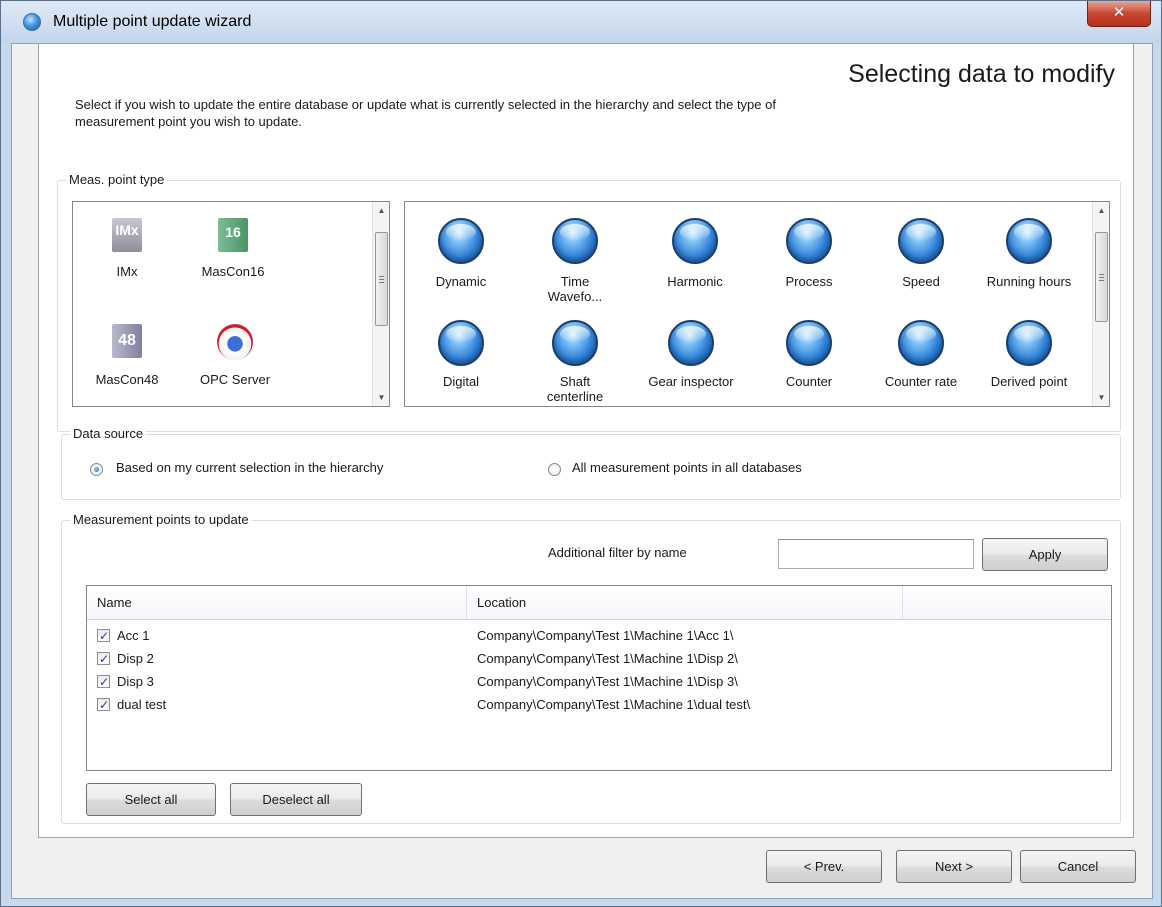  I want to click on point-type-label: Digital, so click(461, 381).